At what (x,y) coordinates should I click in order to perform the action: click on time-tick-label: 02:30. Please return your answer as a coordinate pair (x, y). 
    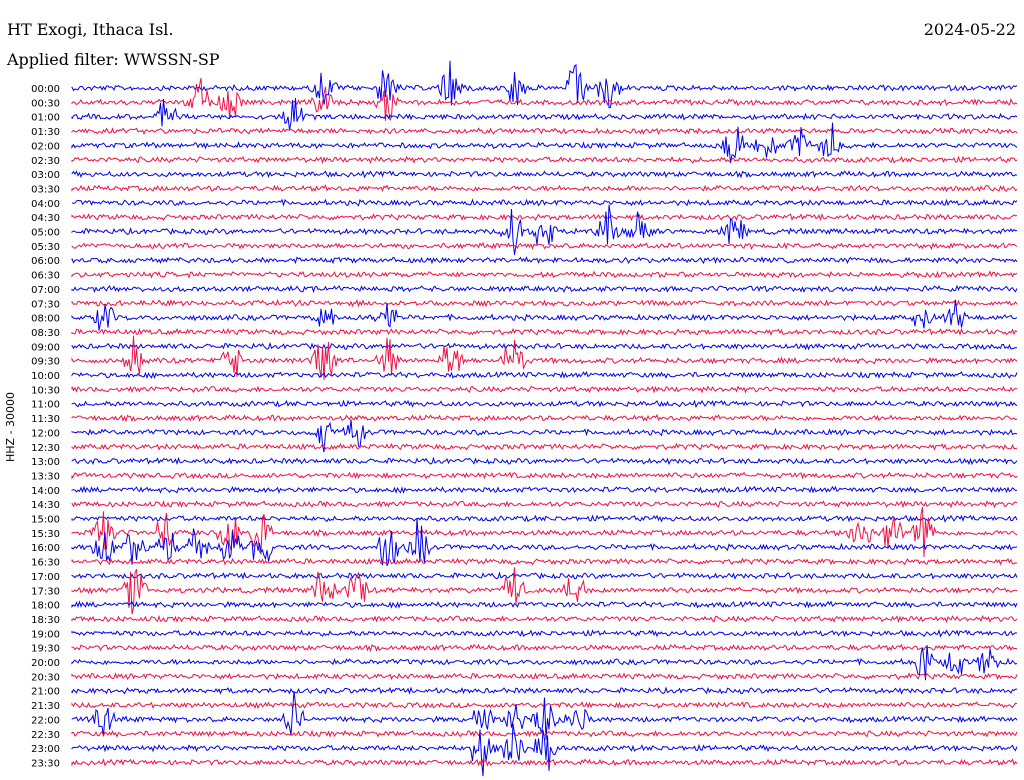
    Looking at the image, I should click on (45, 161).